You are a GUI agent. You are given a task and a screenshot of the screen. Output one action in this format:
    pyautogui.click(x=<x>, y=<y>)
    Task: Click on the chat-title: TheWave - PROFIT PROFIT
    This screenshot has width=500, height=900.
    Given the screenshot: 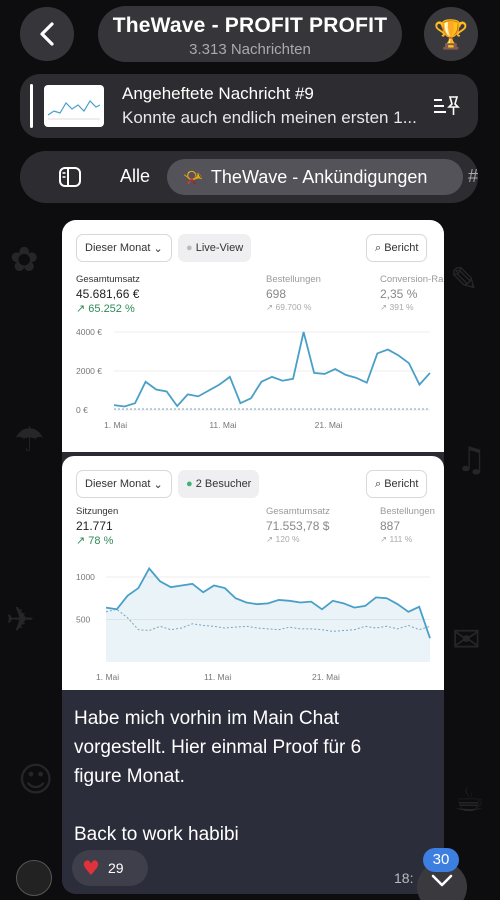 What is the action you would take?
    pyautogui.click(x=250, y=25)
    